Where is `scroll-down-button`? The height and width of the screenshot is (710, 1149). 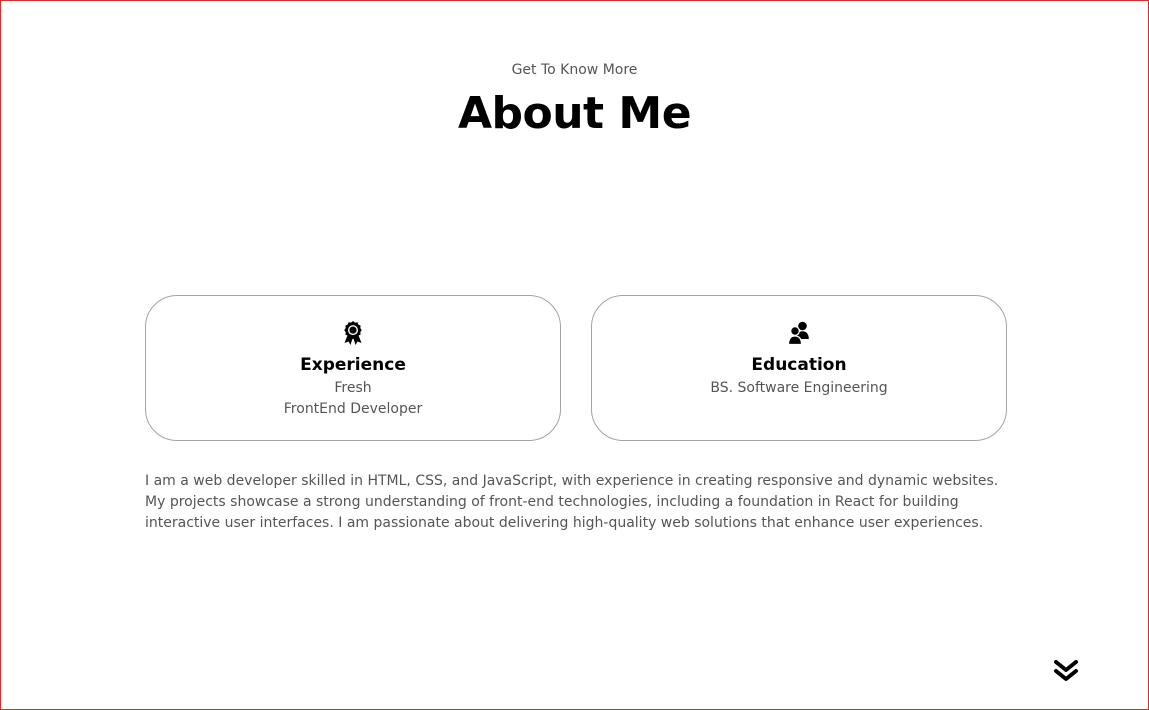 scroll-down-button is located at coordinates (1066, 671).